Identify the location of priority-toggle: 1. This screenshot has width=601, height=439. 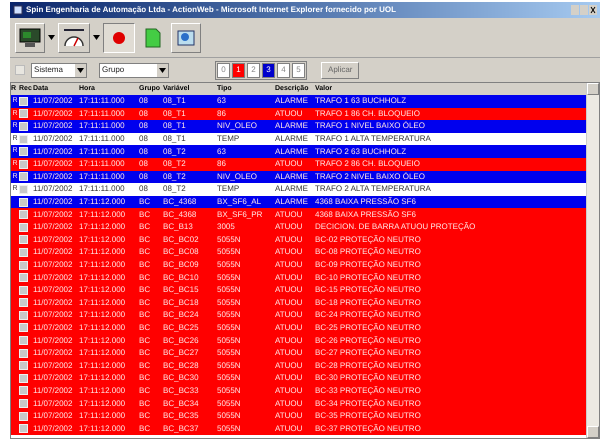
(238, 70).